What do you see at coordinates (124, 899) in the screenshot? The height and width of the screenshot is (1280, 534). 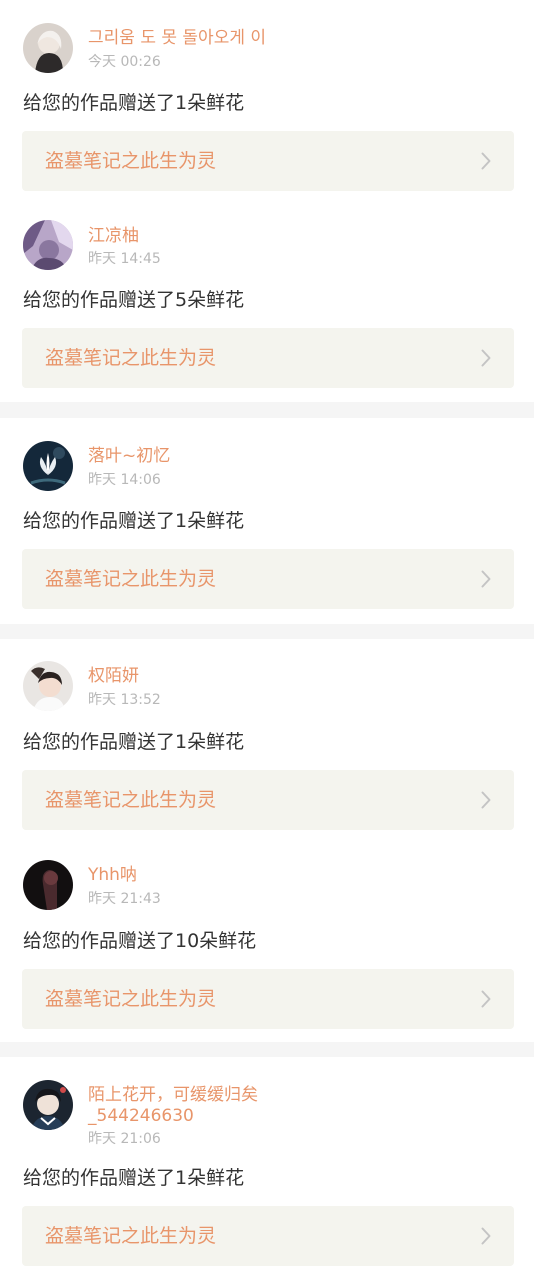 I see `timestamp: 昨天 21:43` at bounding box center [124, 899].